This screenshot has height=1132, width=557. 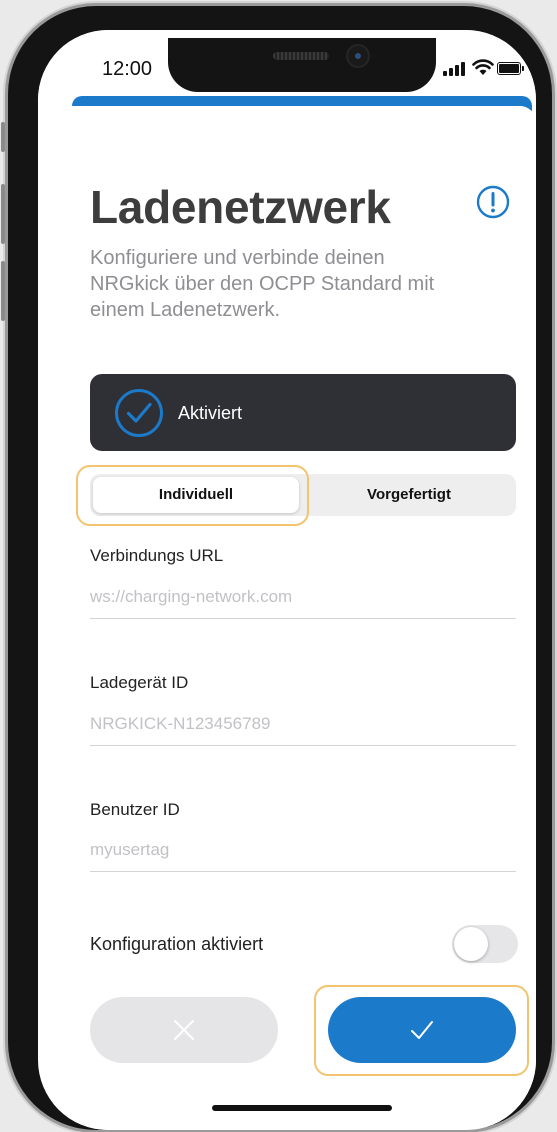 What do you see at coordinates (303, 412) in the screenshot?
I see `activation-toggle-card: Aktiviert` at bounding box center [303, 412].